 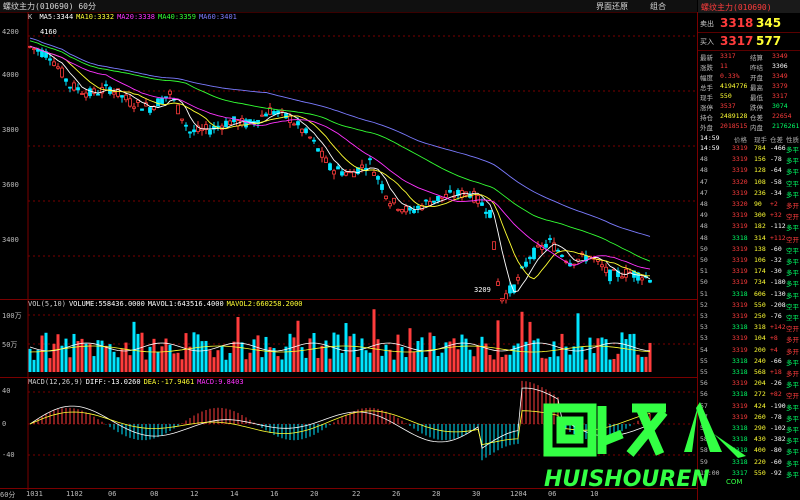 What do you see at coordinates (760, 461) in the screenshot?
I see `tick-volume: 220` at bounding box center [760, 461].